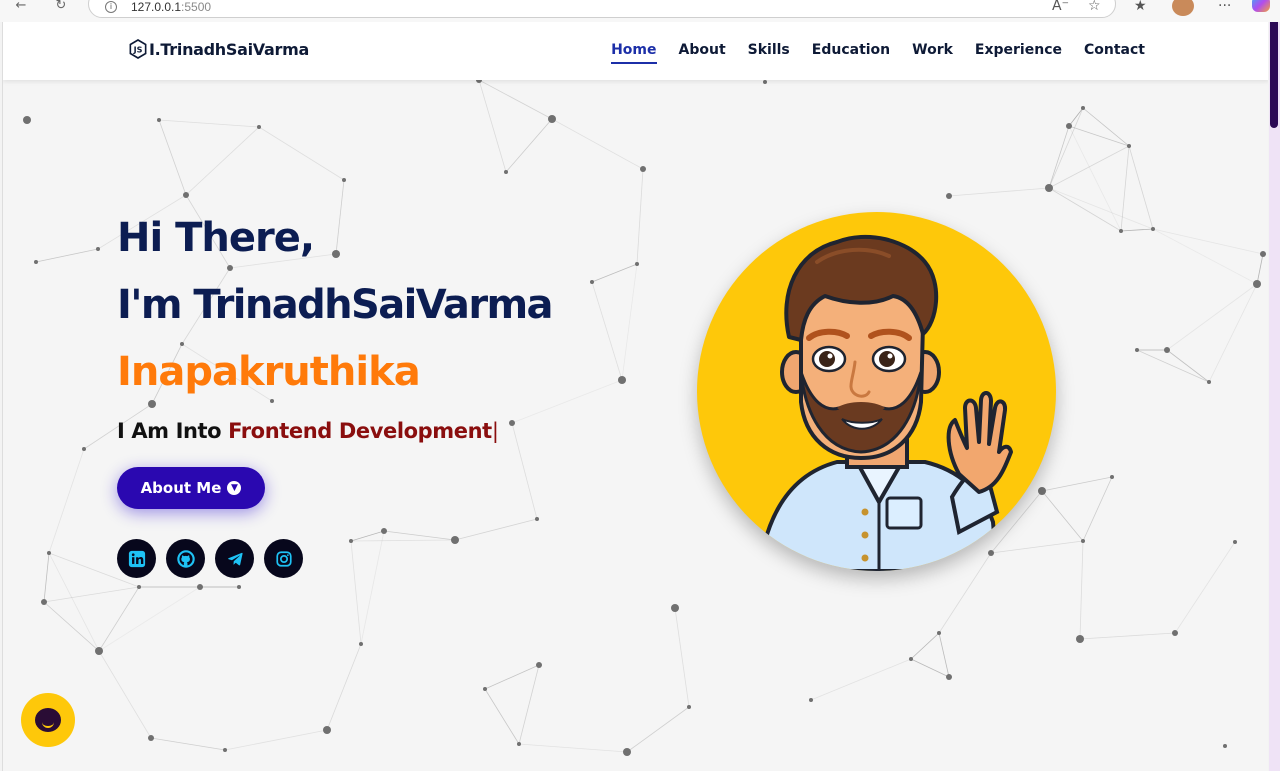 The image size is (1280, 771). What do you see at coordinates (138, 50) in the screenshot?
I see `svg-text: JS` at bounding box center [138, 50].